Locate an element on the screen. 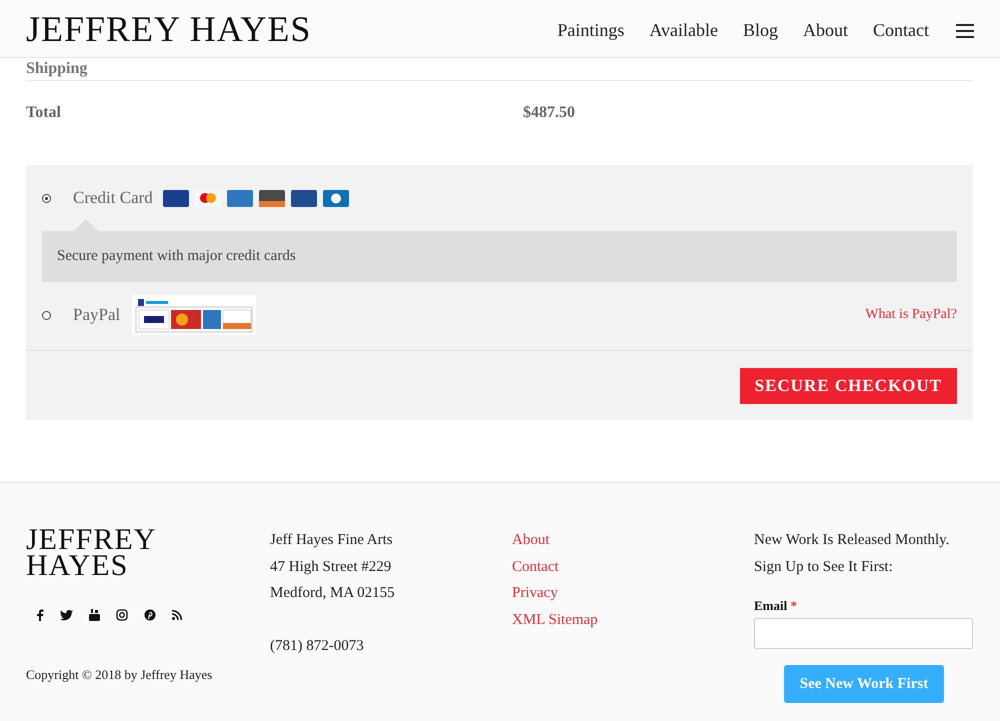  signup-text: New Work Is Released Monthly. is located at coordinates (852, 540).